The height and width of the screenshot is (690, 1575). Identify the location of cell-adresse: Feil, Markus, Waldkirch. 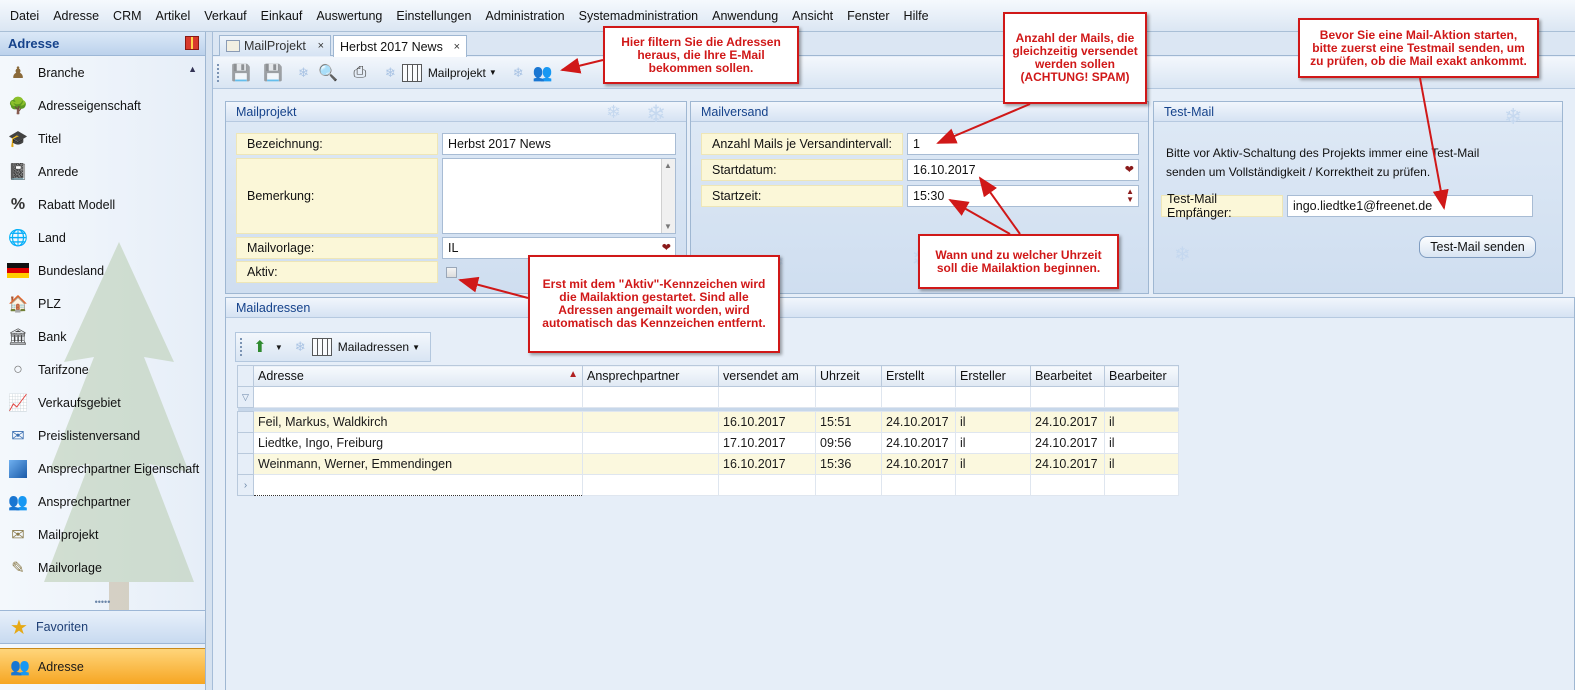
(418, 422).